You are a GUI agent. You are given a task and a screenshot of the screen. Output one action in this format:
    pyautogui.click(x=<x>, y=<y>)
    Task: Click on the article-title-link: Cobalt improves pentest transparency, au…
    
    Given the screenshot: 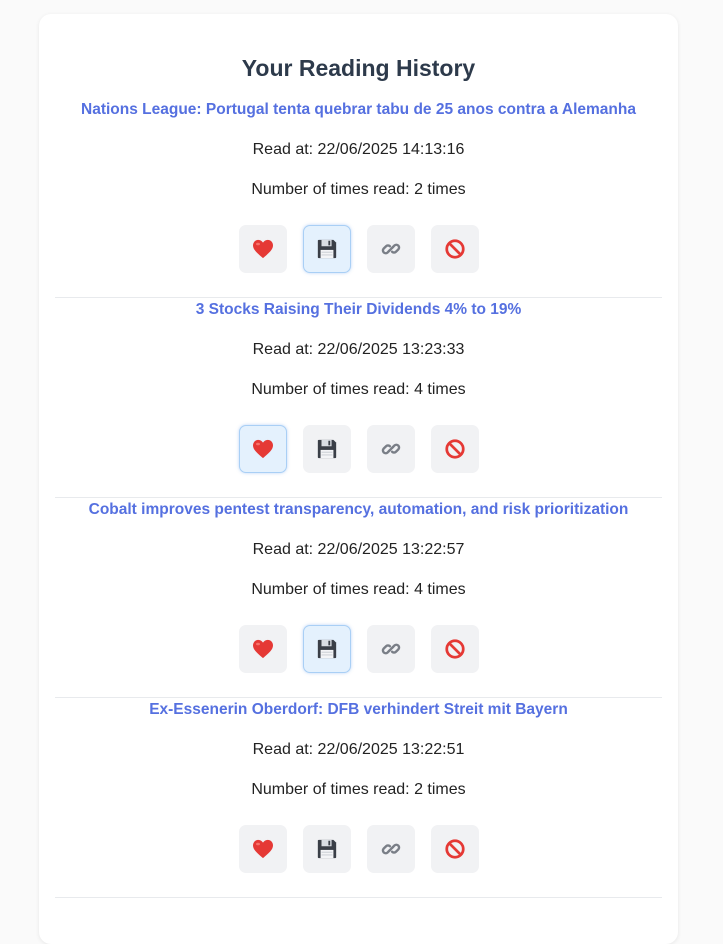 What is the action you would take?
    pyautogui.click(x=358, y=510)
    